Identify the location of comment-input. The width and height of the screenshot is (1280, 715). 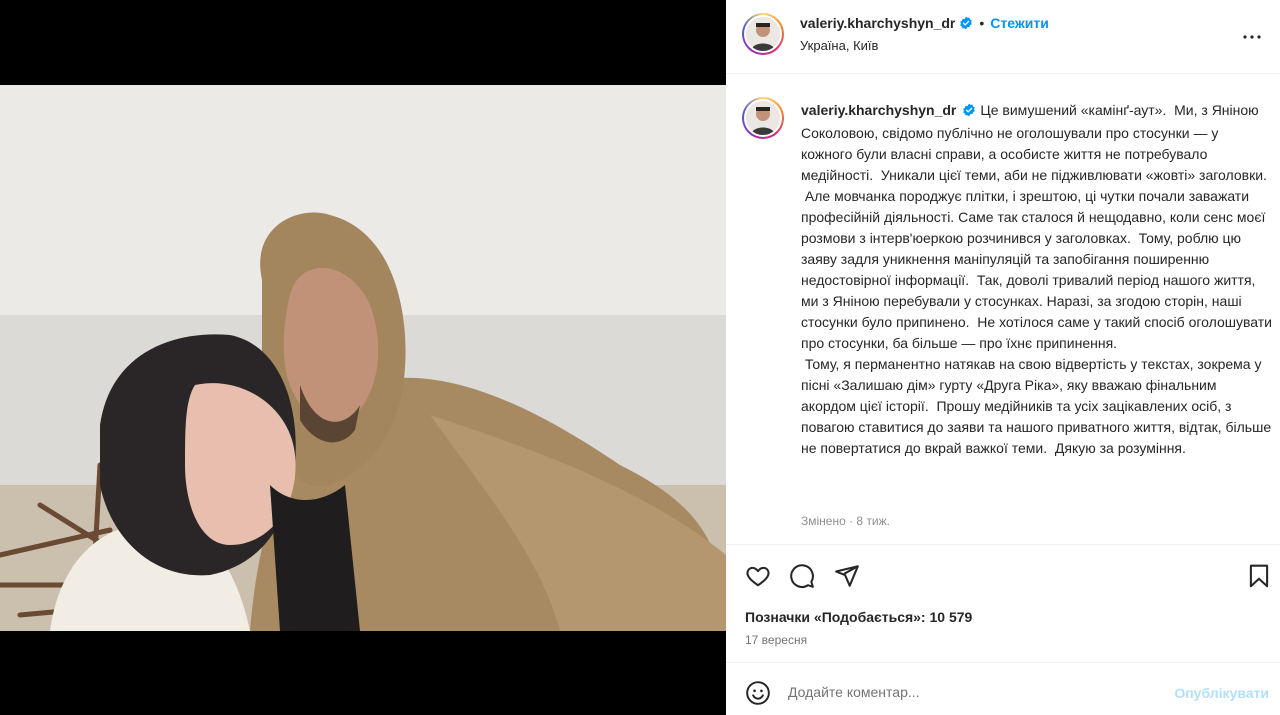
(968, 692).